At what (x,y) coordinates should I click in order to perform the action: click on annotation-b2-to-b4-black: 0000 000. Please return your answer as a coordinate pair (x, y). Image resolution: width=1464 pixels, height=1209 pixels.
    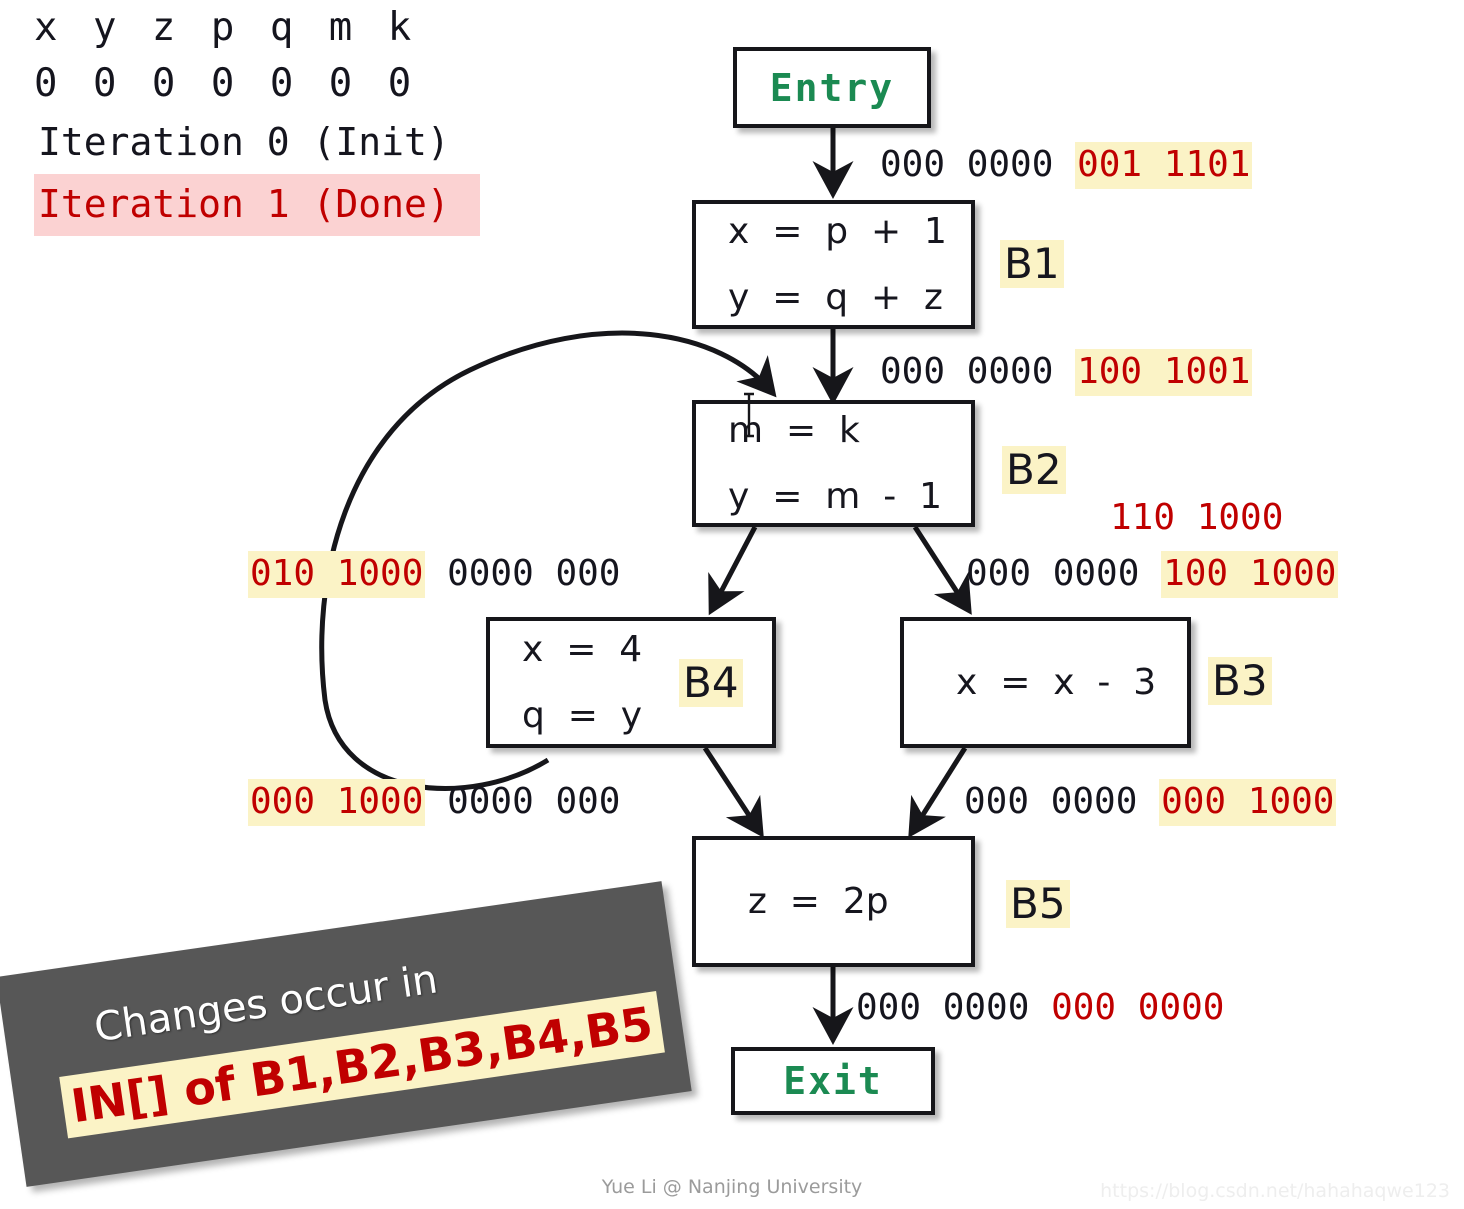
    Looking at the image, I should click on (534, 573).